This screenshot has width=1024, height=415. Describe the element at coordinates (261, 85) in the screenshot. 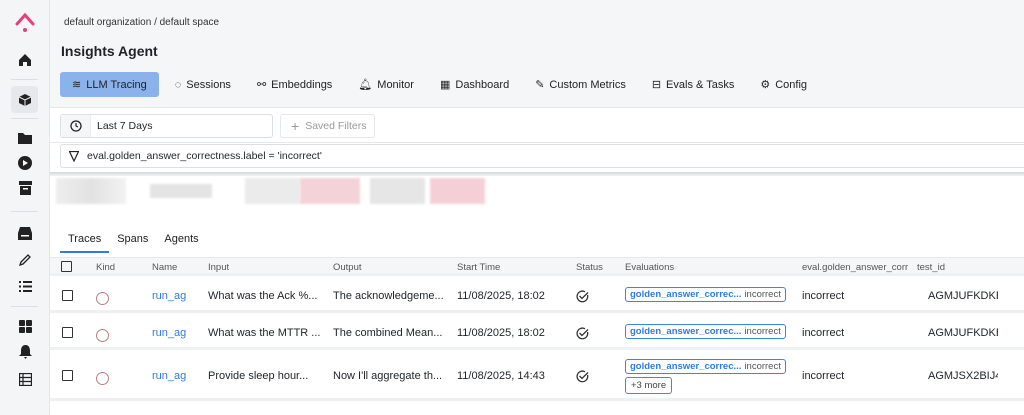

I see `embeddings-icon: ⚯` at that location.